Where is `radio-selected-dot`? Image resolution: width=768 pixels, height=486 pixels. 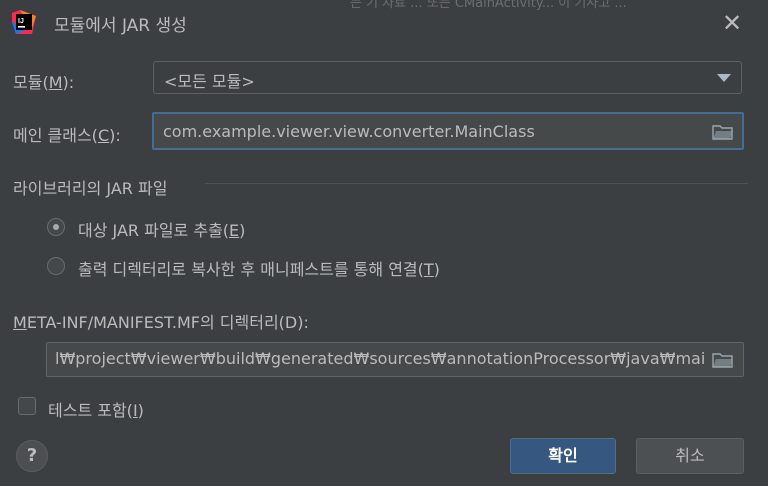
radio-selected-dot is located at coordinates (56, 227).